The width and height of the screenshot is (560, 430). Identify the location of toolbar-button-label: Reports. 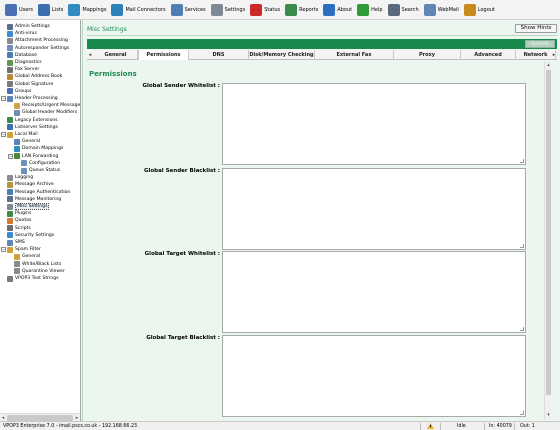
(309, 9).